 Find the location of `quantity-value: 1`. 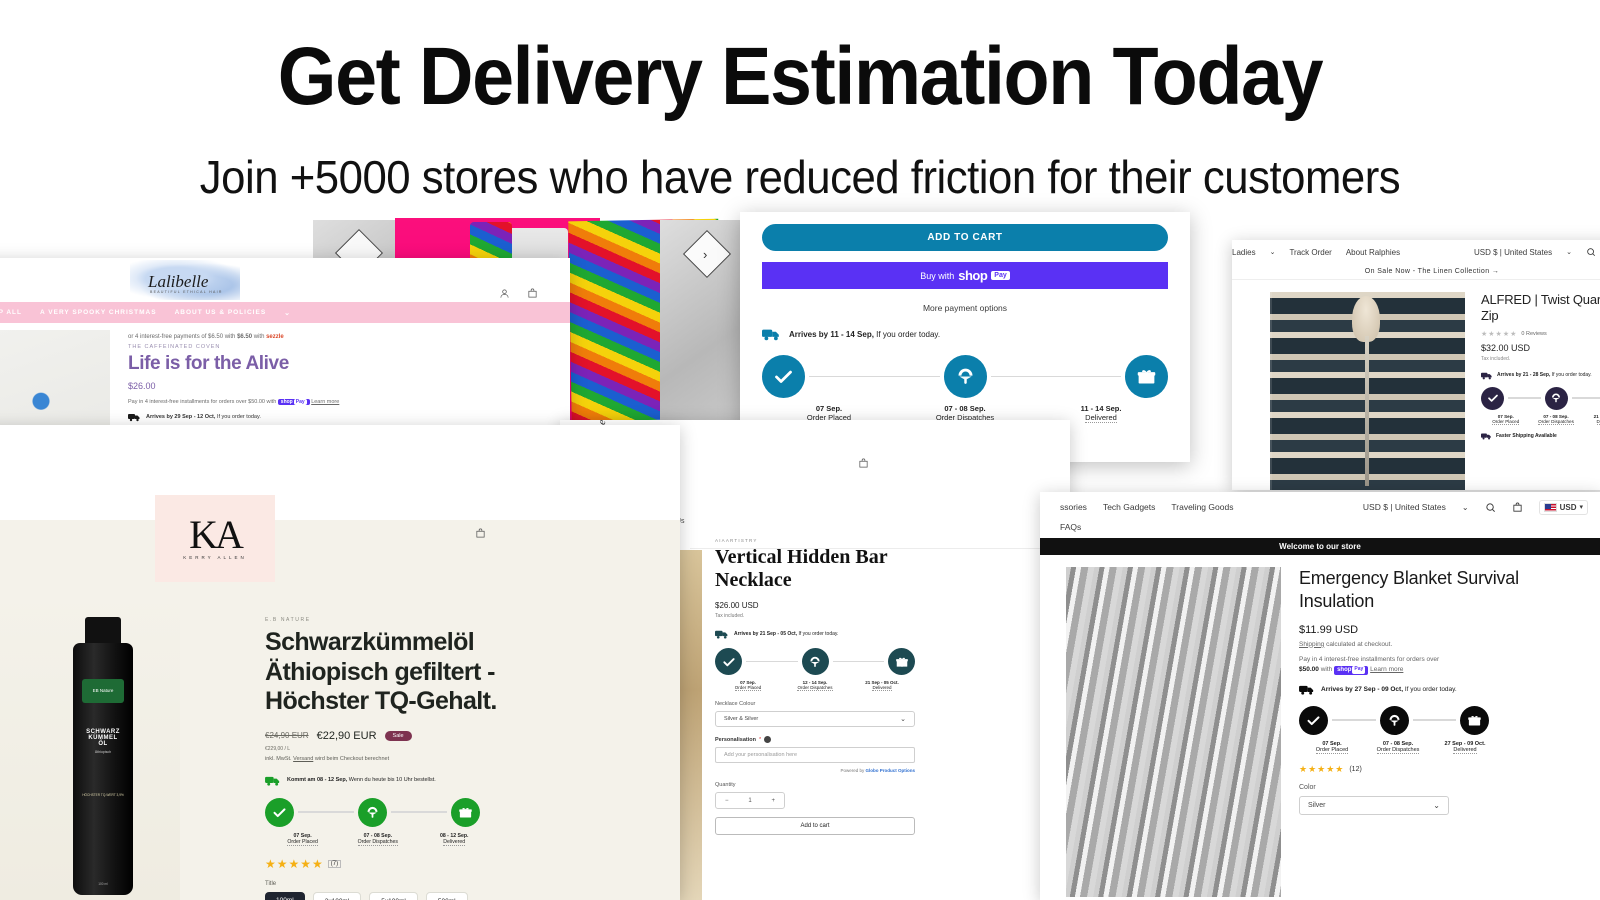

quantity-value: 1 is located at coordinates (750, 800).